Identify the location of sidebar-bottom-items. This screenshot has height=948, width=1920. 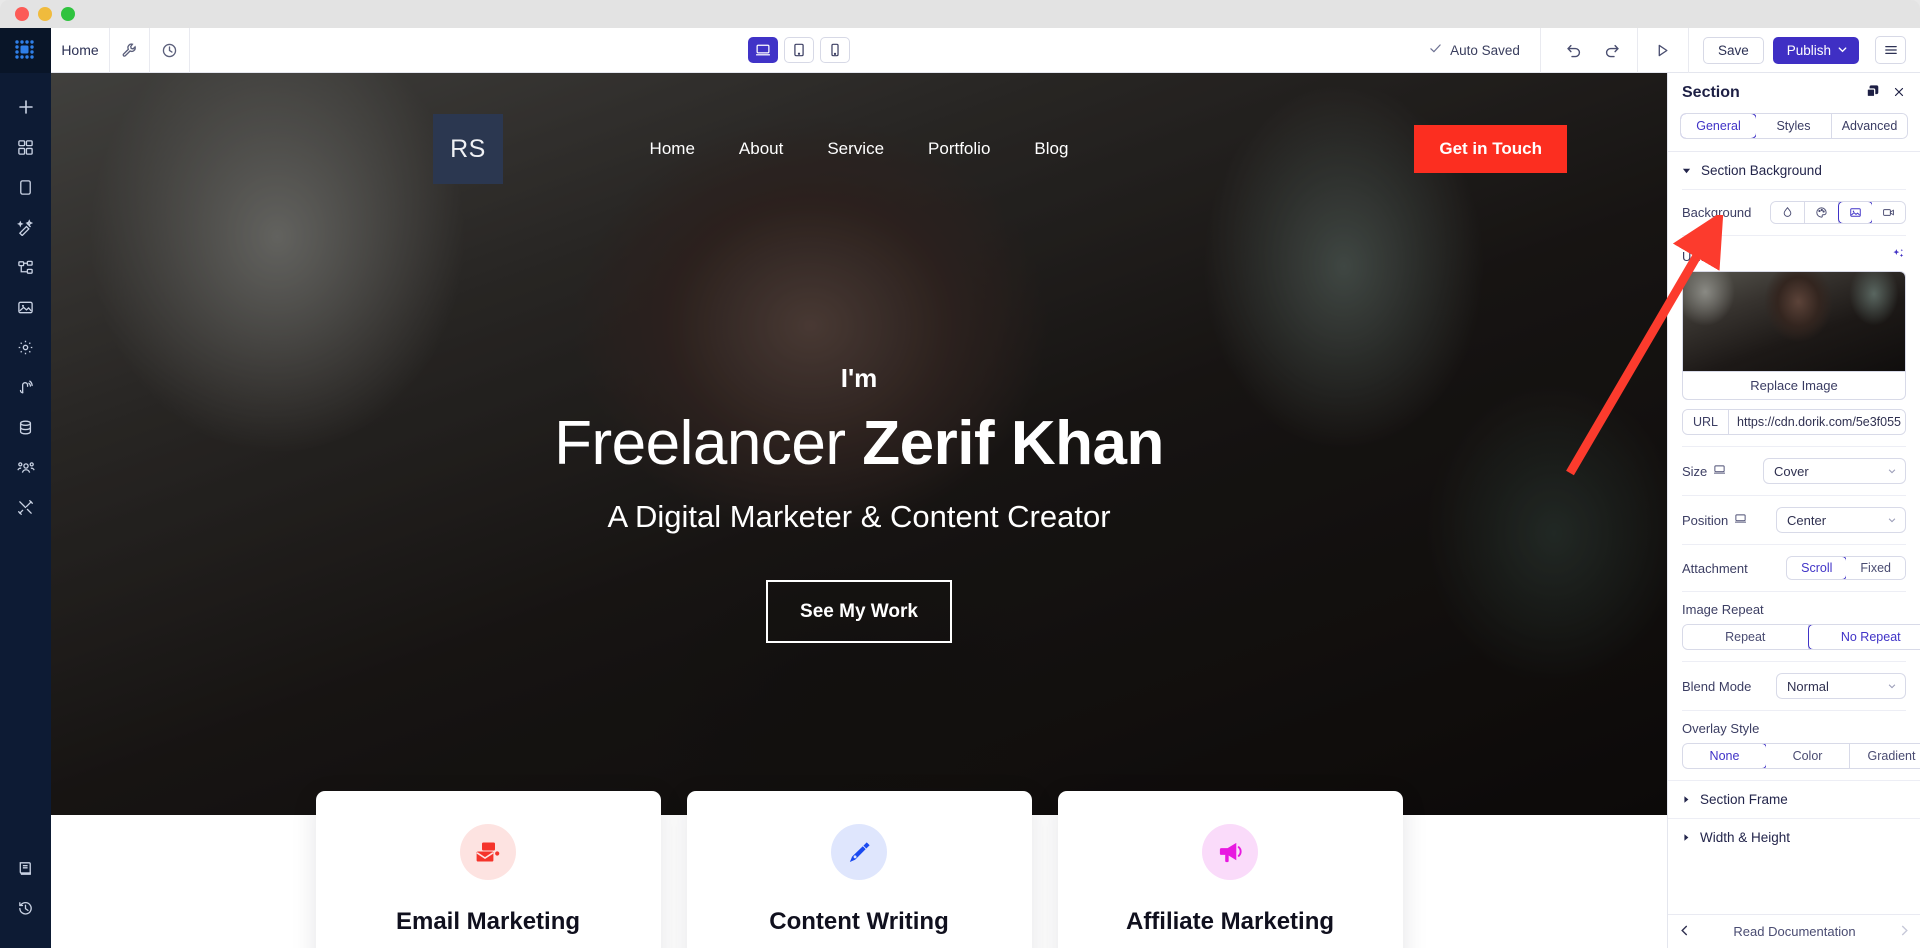
(25, 898).